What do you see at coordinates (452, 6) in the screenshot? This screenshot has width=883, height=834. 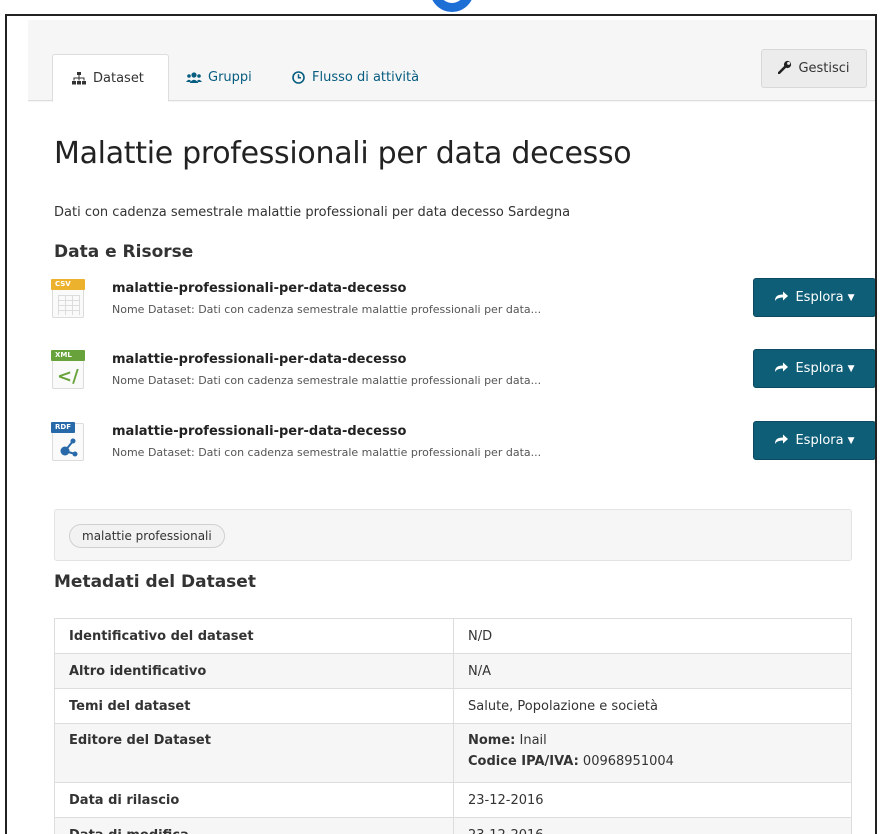 I see `logo` at bounding box center [452, 6].